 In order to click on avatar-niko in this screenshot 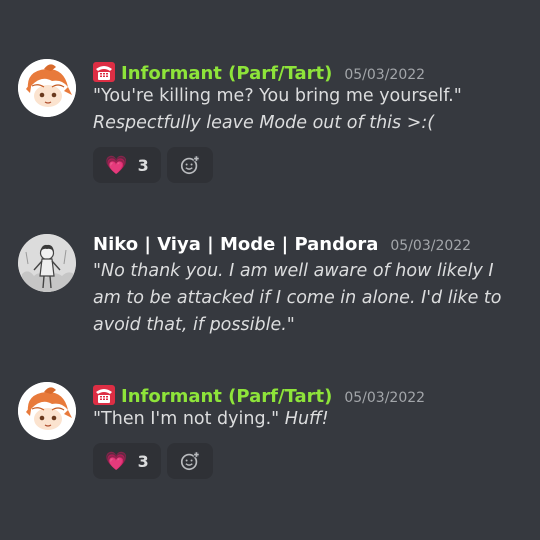, I will do `click(47, 263)`.